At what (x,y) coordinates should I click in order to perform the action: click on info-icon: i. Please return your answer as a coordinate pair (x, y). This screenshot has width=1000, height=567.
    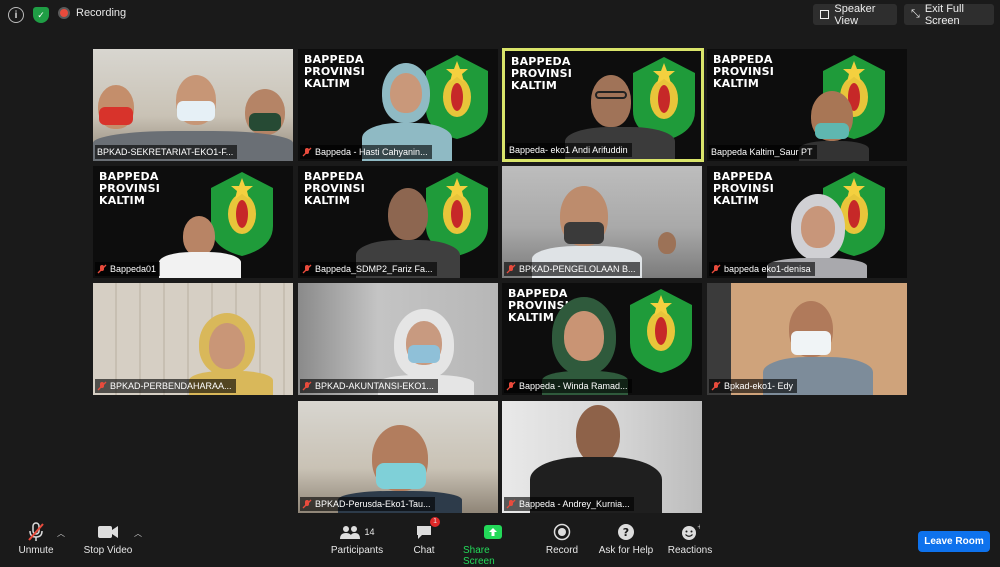
    Looking at the image, I should click on (16, 15).